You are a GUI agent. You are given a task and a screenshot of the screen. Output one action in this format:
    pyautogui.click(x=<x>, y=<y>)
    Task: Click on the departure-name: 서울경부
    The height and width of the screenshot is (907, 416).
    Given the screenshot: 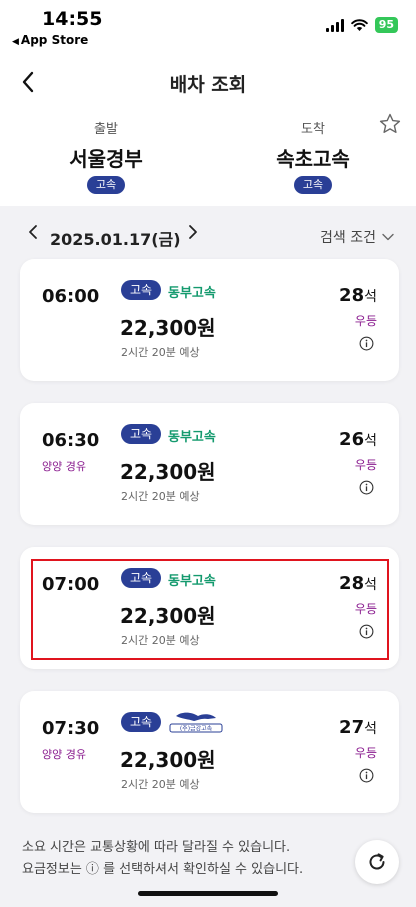 What is the action you would take?
    pyautogui.click(x=106, y=159)
    